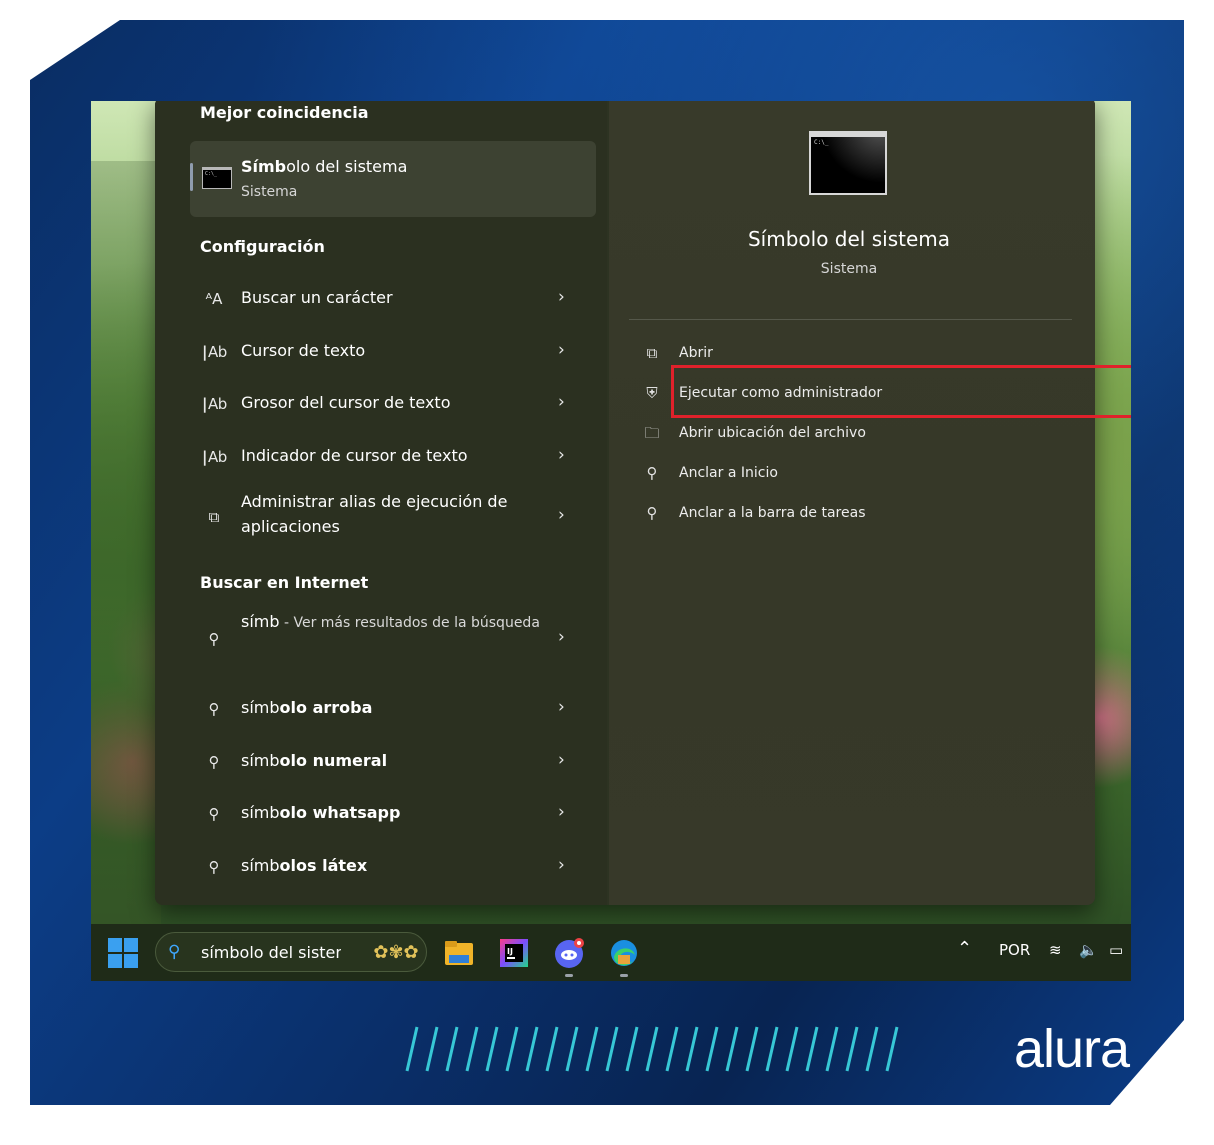  Describe the element at coordinates (772, 433) in the screenshot. I see `action-label: Abrir ubicación del archivo` at that location.